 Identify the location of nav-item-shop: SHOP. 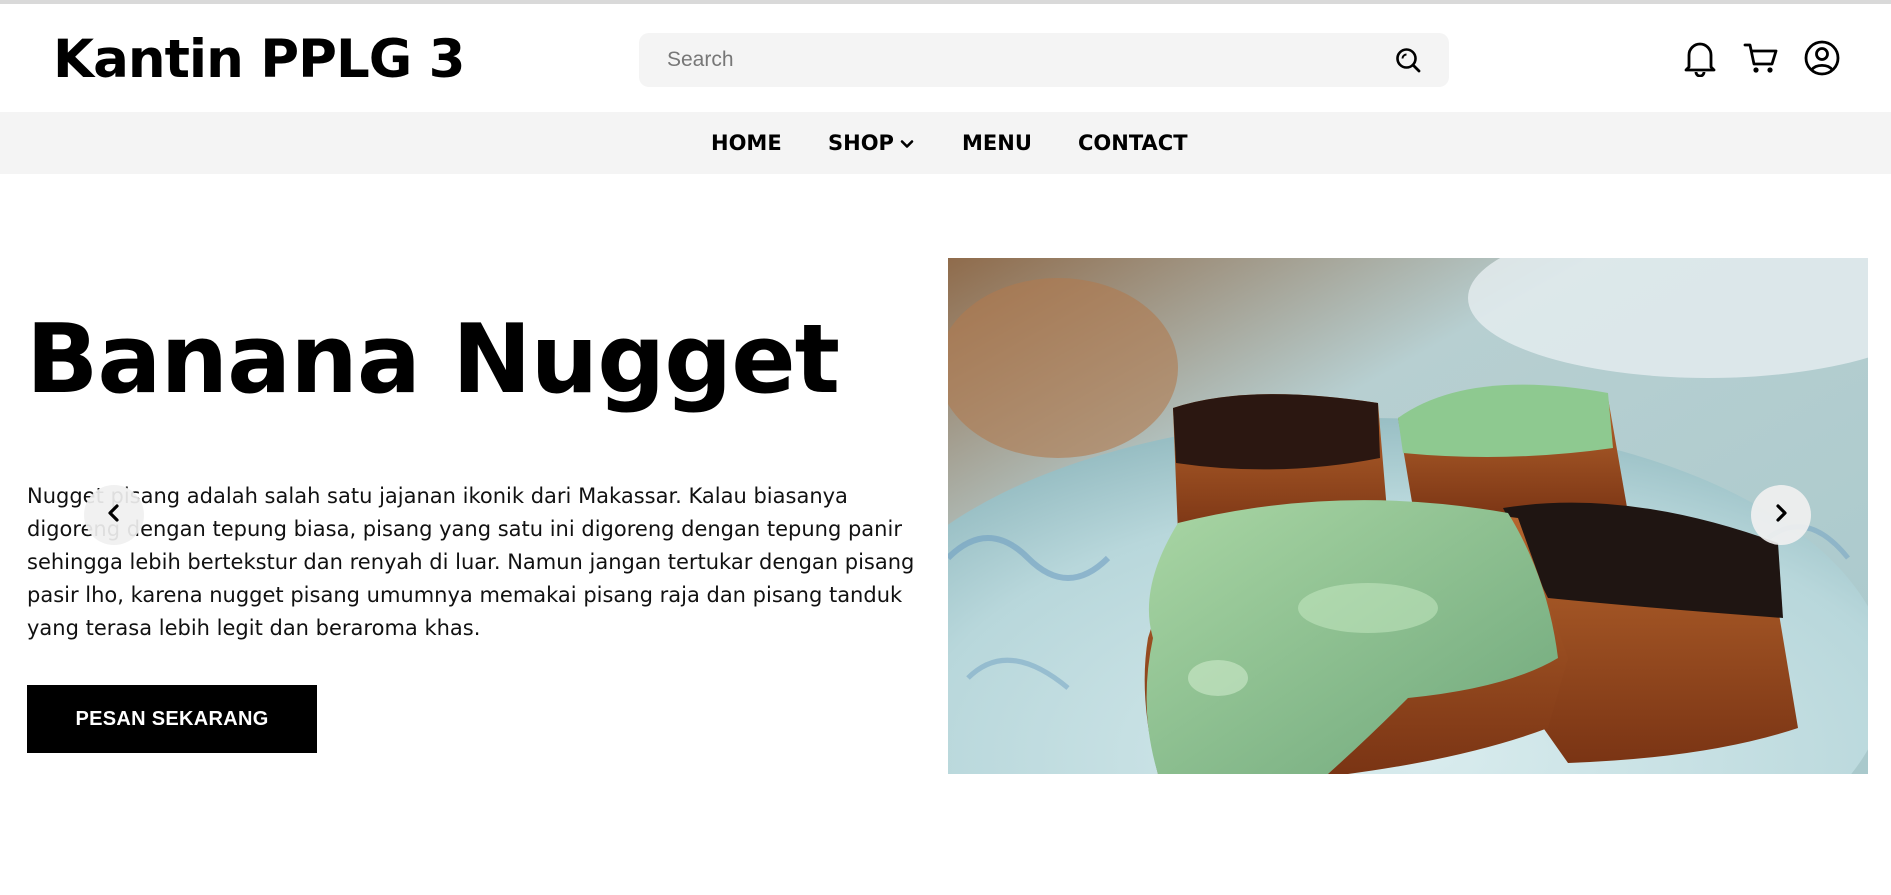
(871, 143).